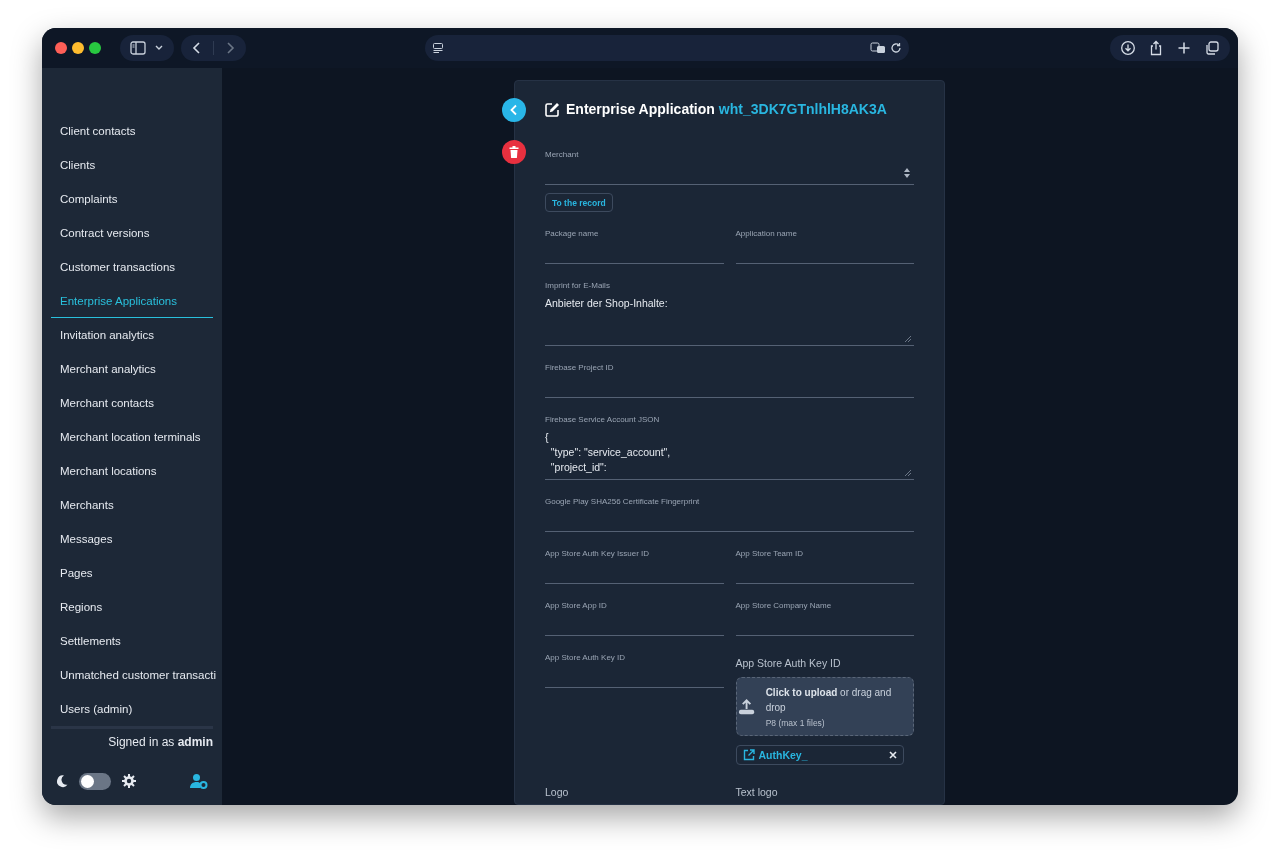 This screenshot has height=861, width=1280. Describe the element at coordinates (132, 199) in the screenshot. I see `sidebar-item: Complaints` at that location.